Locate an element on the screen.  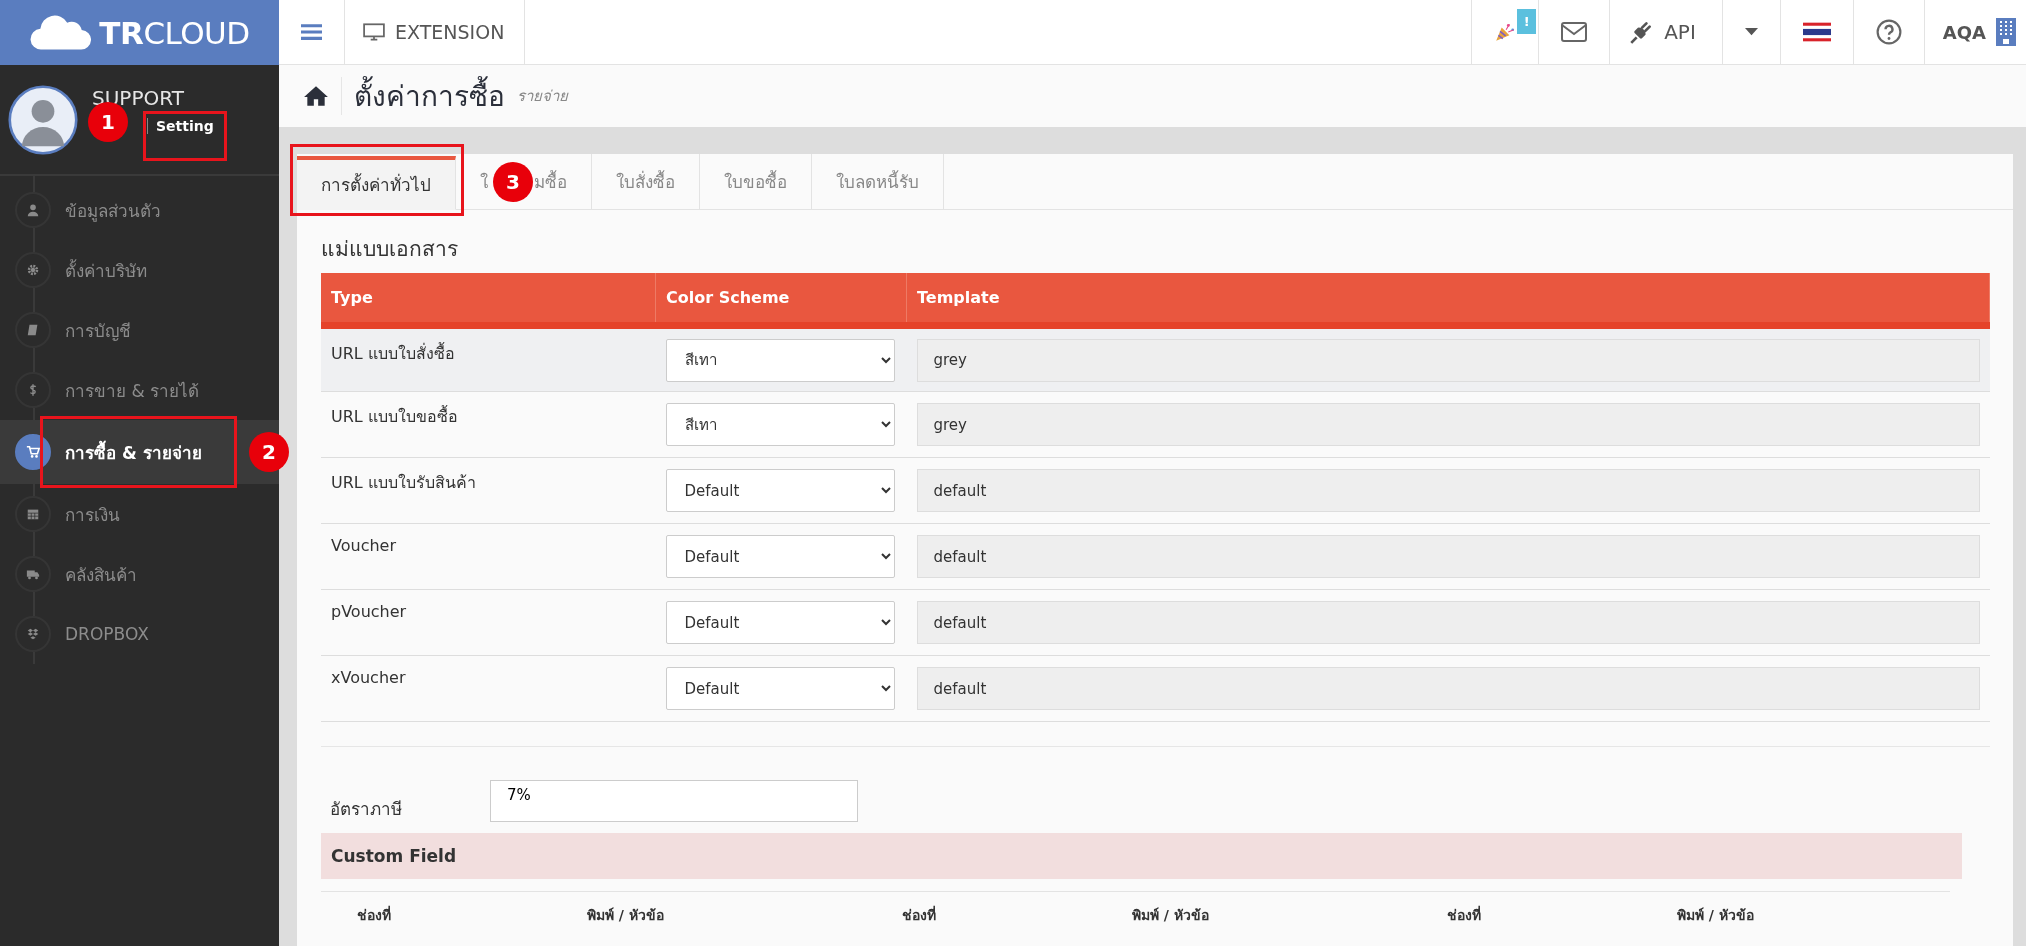
tab: การตั้งค่าทั่วไป is located at coordinates (376, 183).